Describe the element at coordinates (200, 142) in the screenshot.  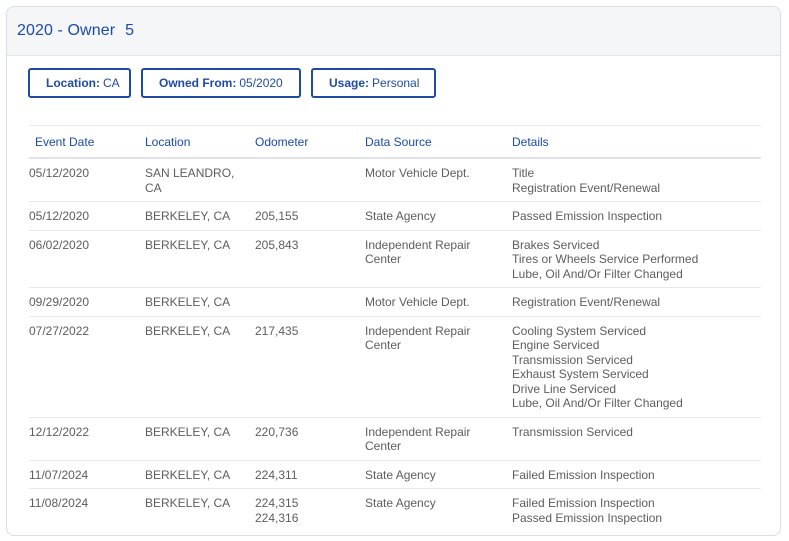
I see `column-header-location: Location` at that location.